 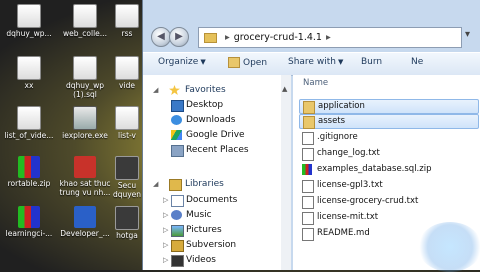 I want to click on file-row: license-gpl3.txt, so click(x=388, y=185).